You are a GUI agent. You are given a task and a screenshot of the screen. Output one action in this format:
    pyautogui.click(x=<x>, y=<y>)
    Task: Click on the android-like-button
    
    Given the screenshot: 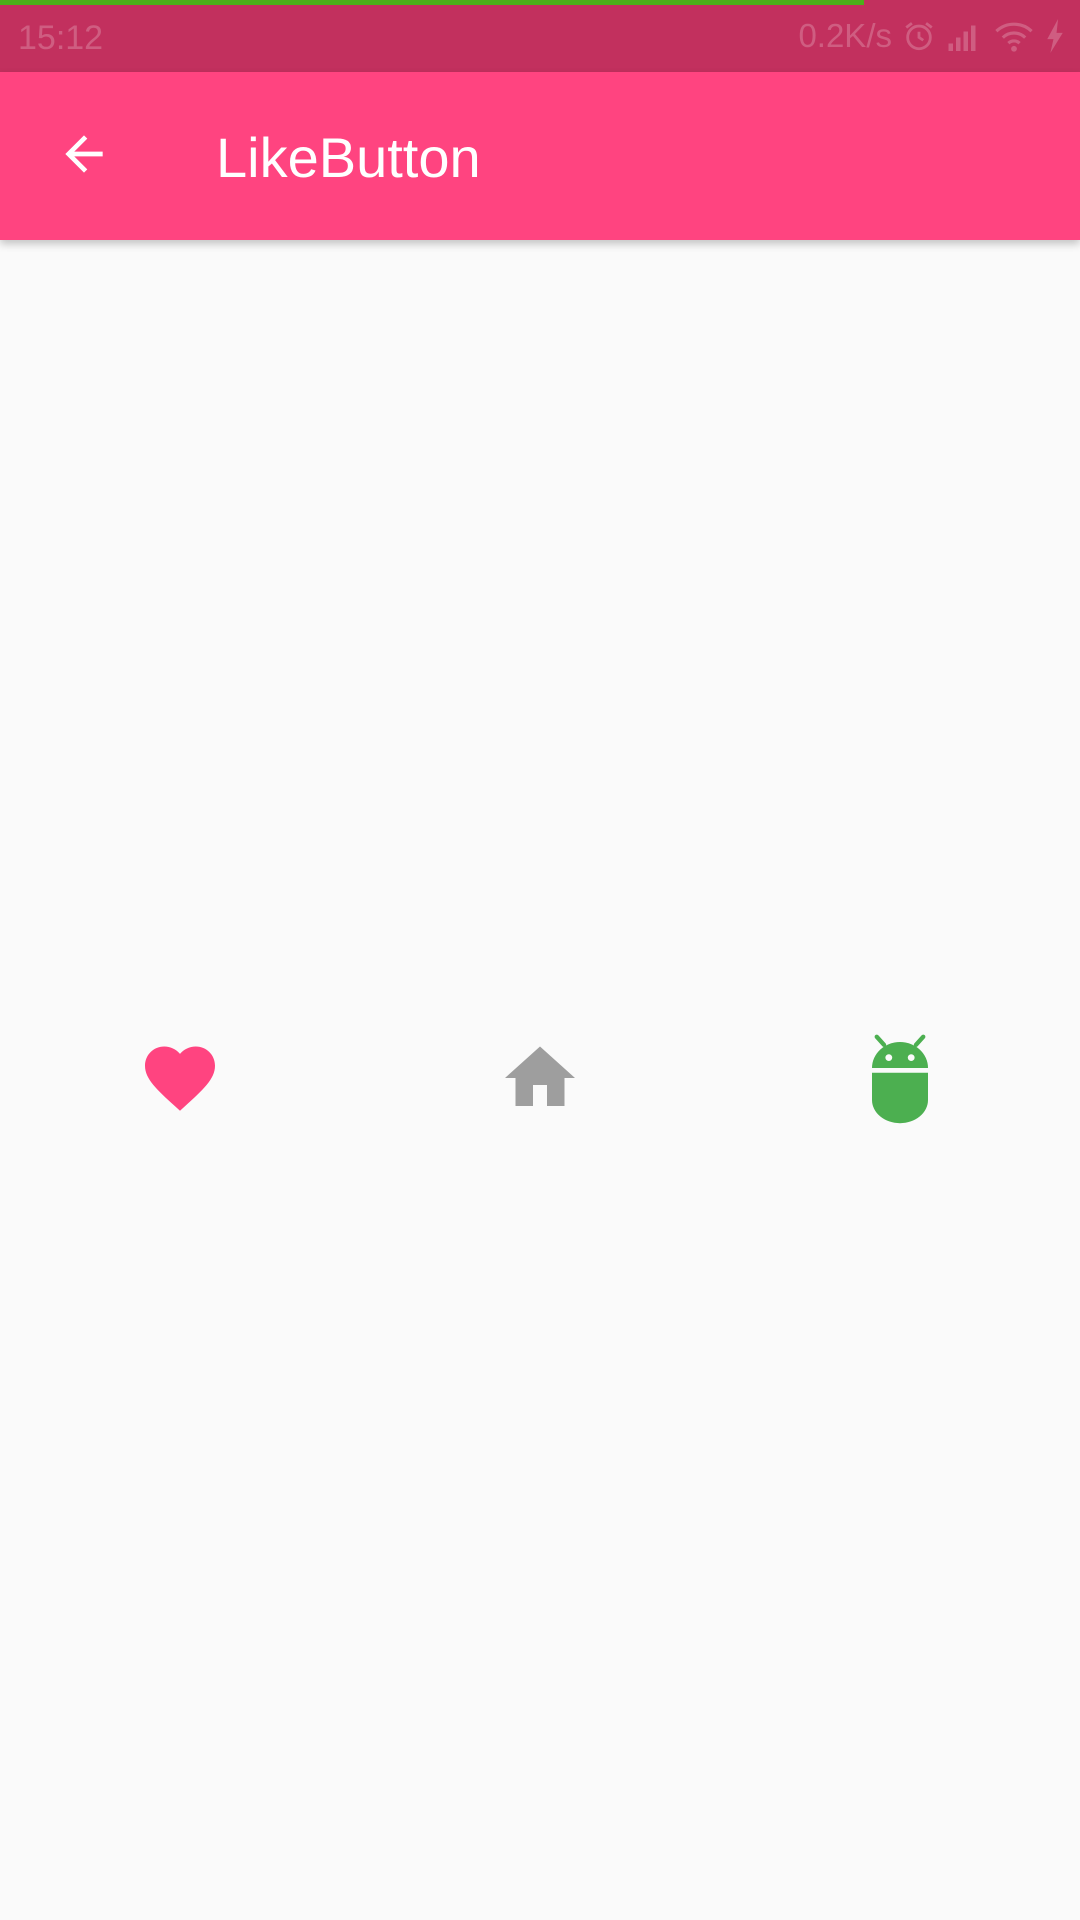 What is the action you would take?
    pyautogui.click(x=900, y=1080)
    